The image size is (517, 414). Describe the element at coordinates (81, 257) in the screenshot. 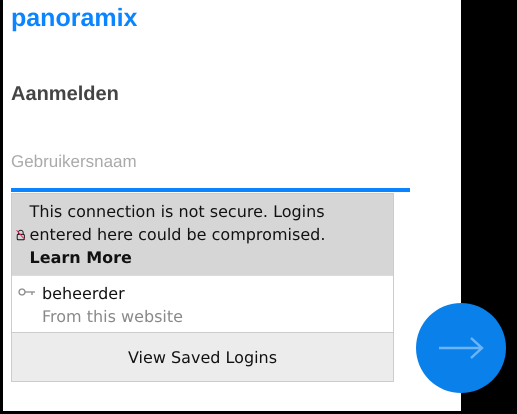

I see `learn-more-link: Learn More` at that location.